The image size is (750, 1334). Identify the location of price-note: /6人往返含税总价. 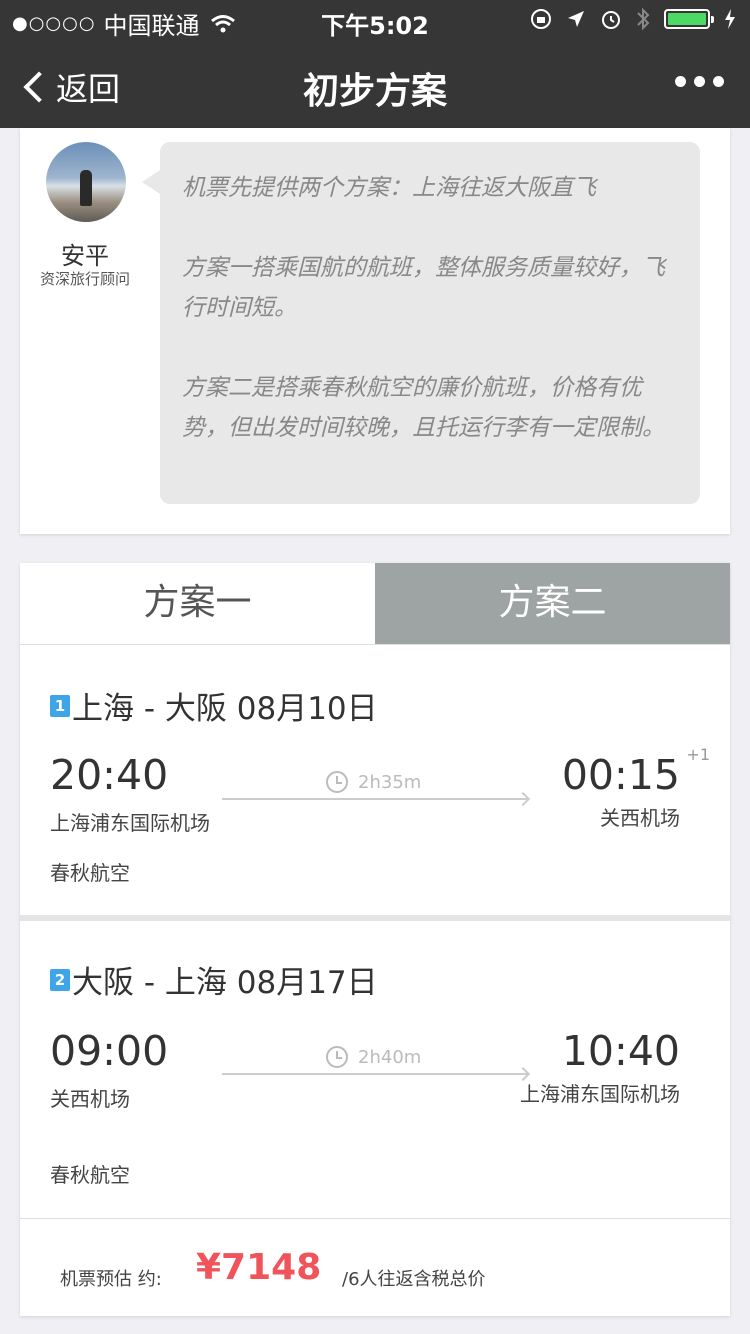
(414, 1279).